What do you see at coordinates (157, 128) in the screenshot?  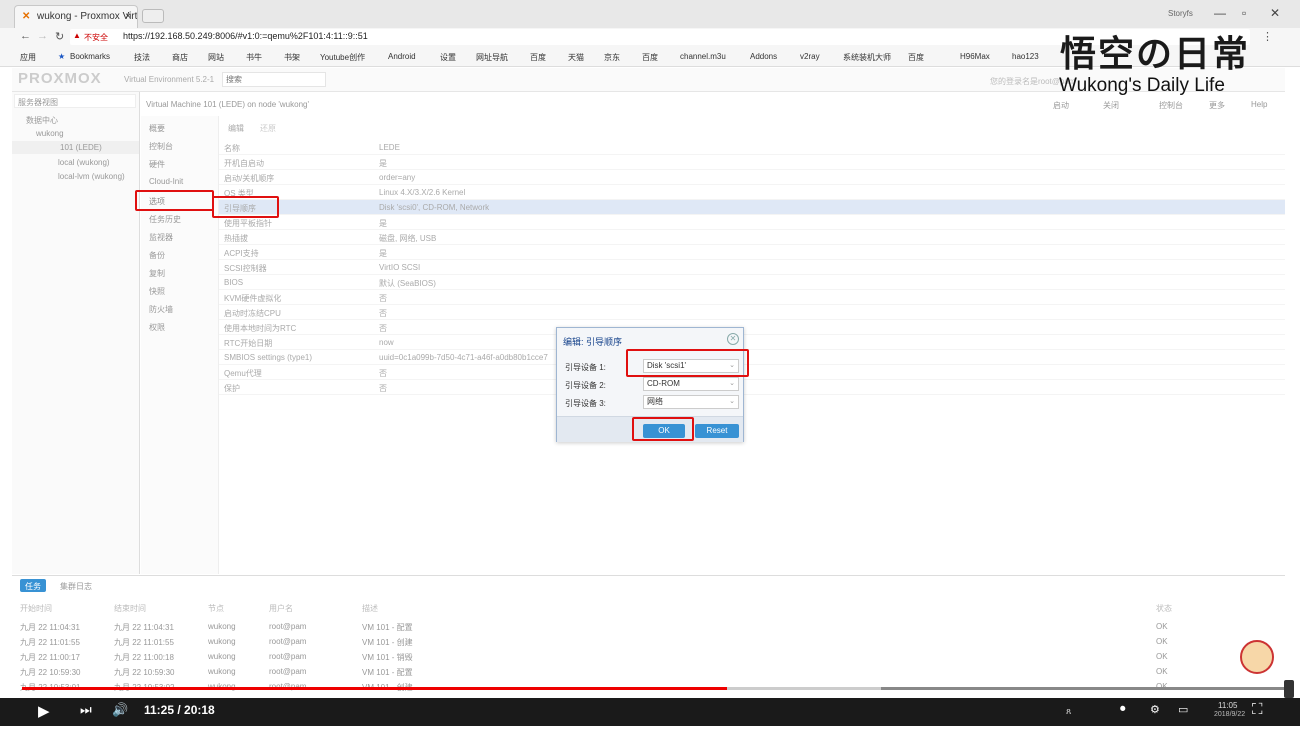 I see `menu-summary: 概要` at bounding box center [157, 128].